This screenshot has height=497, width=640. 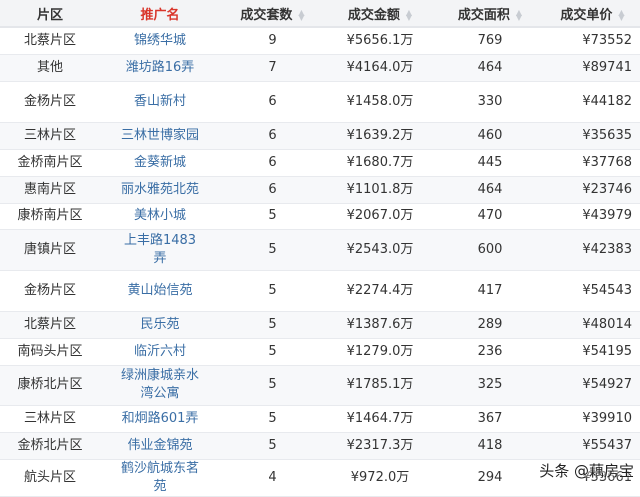 I want to click on header-area: 成交面积 ▲ ▼, so click(x=490, y=14).